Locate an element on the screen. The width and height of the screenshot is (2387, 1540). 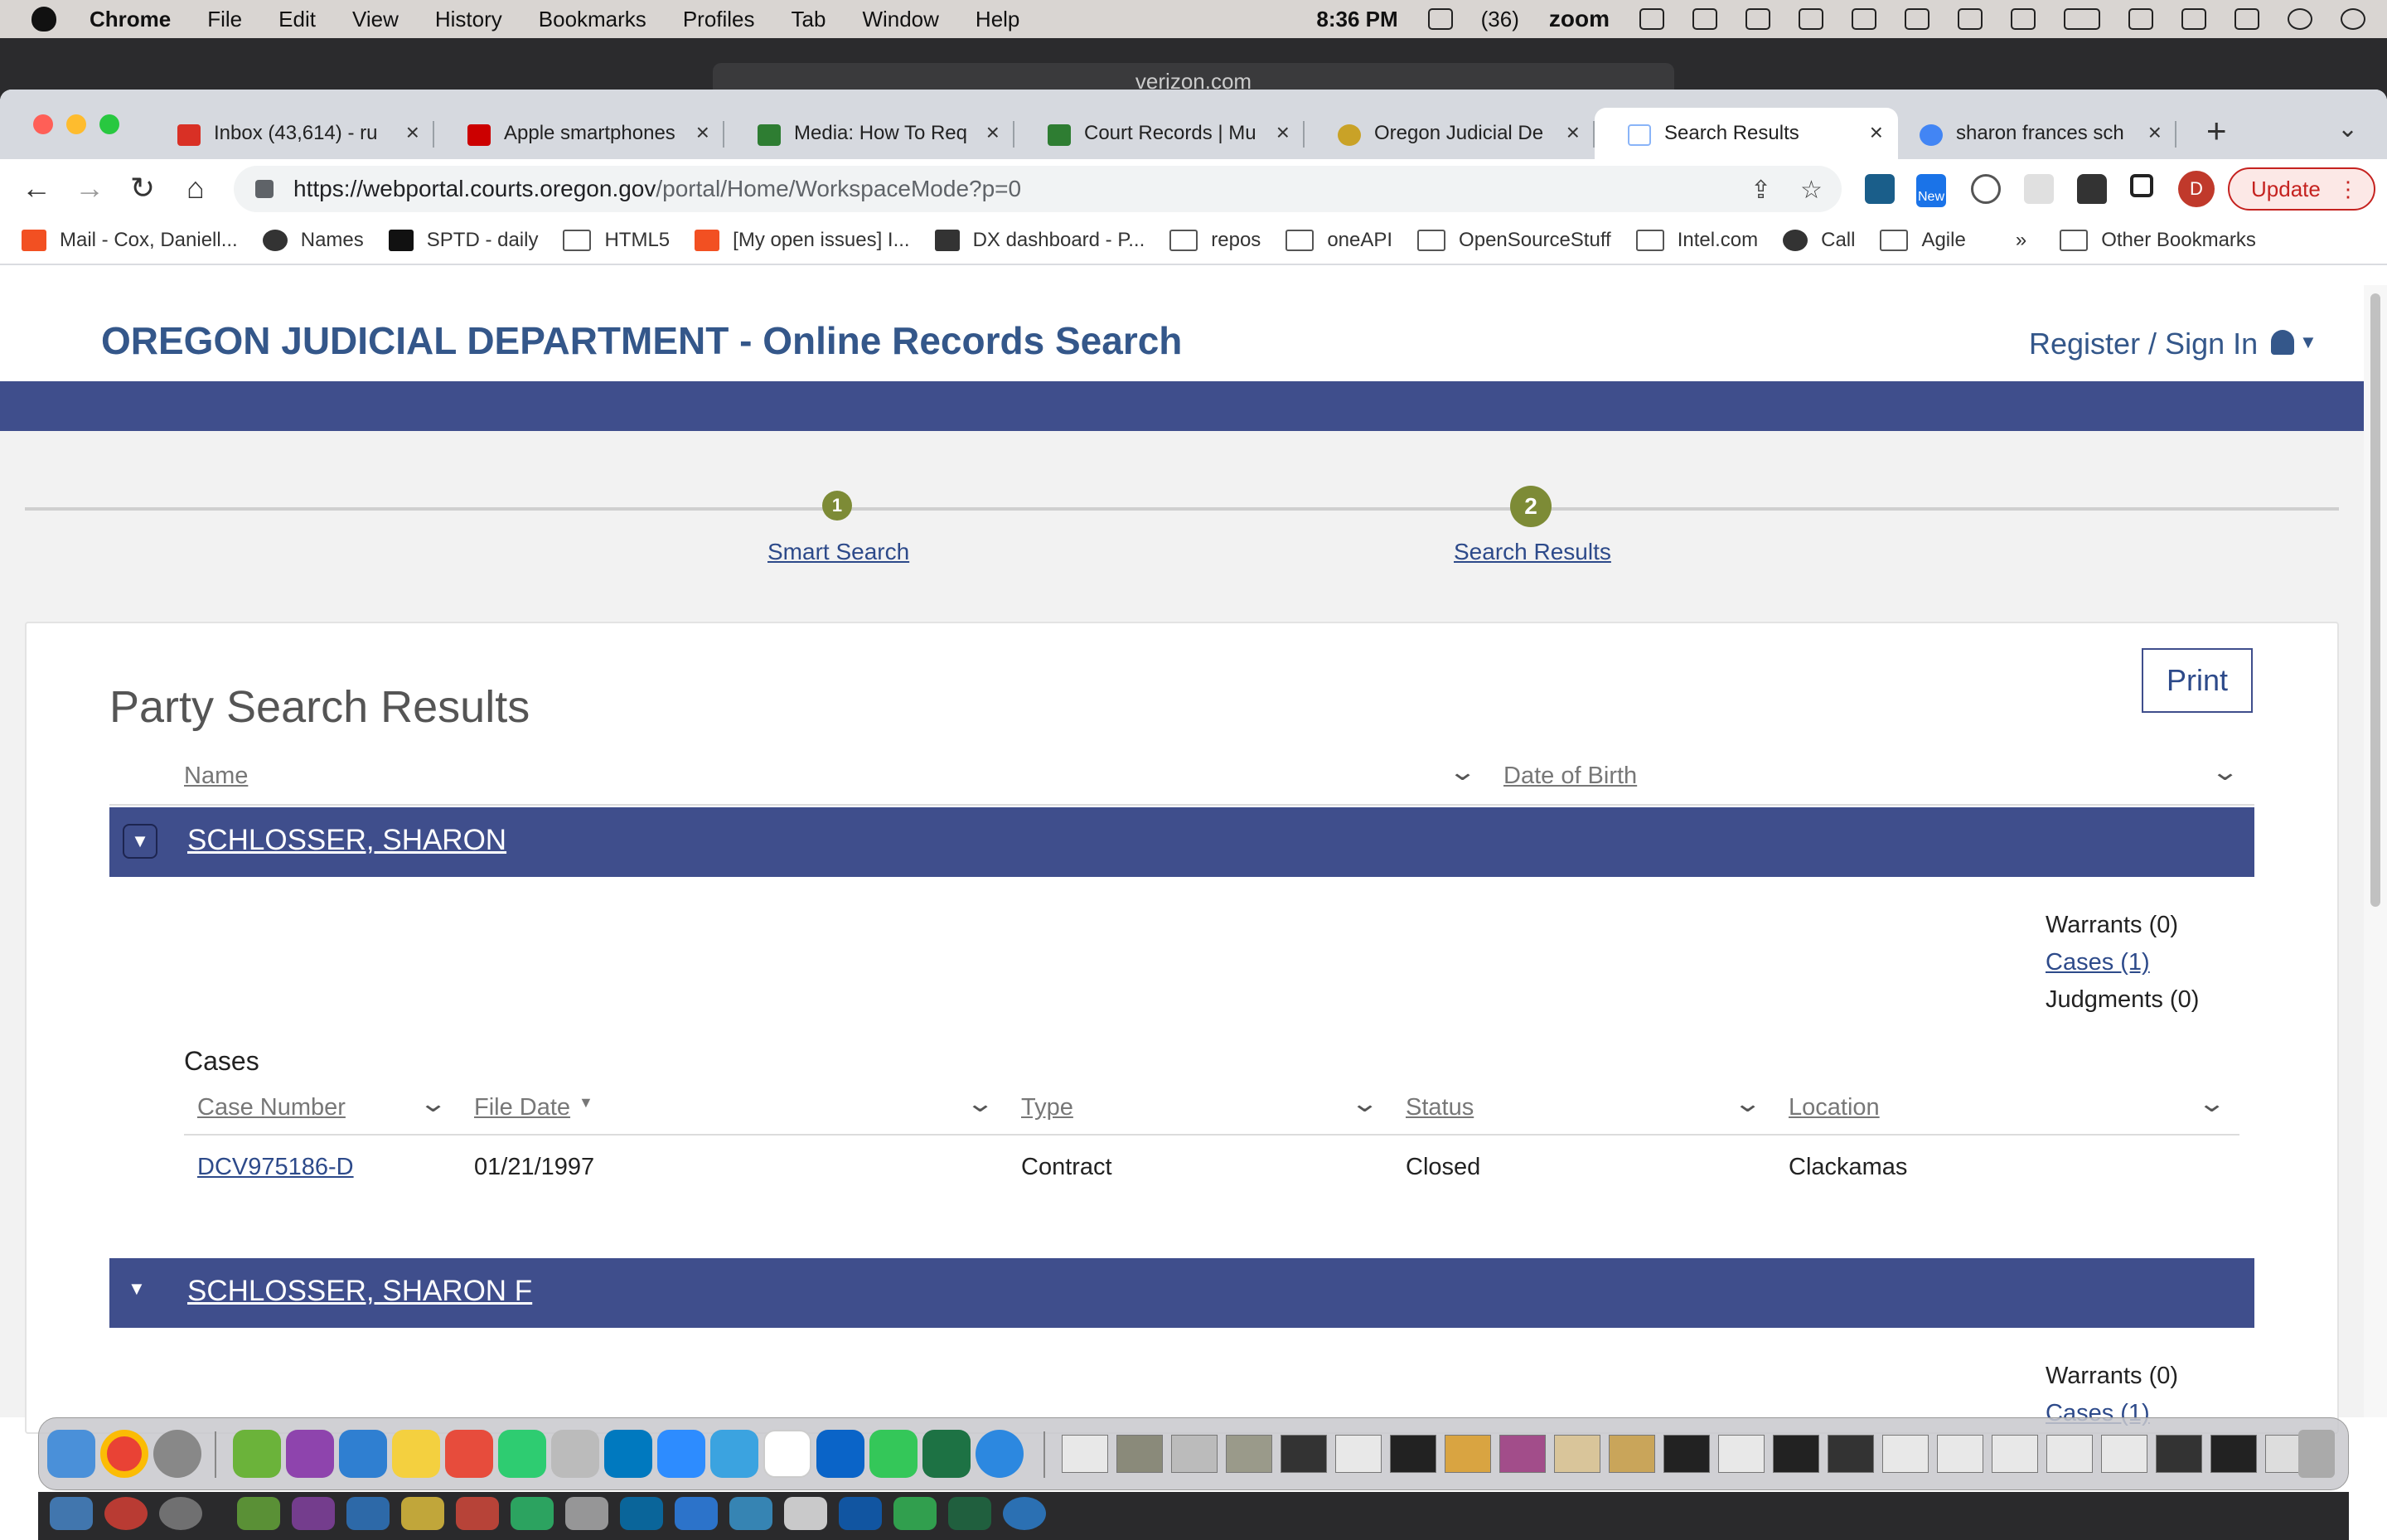
menu-window: Window is located at coordinates (900, 19).